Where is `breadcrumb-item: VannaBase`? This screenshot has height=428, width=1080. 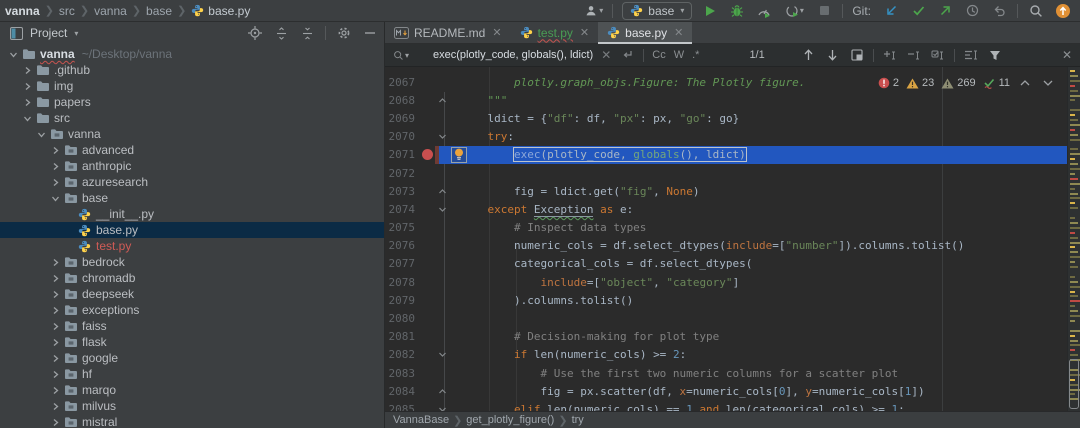
breadcrumb-item: VannaBase is located at coordinates (421, 420).